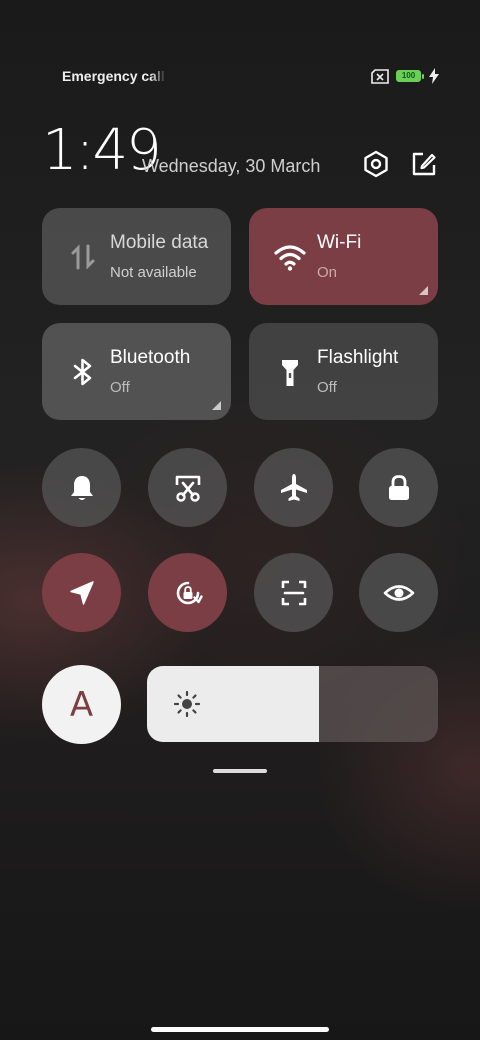 Image resolution: width=480 pixels, height=1040 pixels. What do you see at coordinates (376, 164) in the screenshot?
I see `settings-hexagon-icon` at bounding box center [376, 164].